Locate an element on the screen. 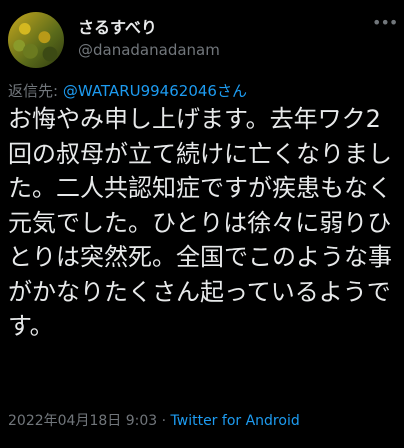 This screenshot has width=404, height=448. timestamp-link: 2022年04月18日 9:03 is located at coordinates (82, 421).